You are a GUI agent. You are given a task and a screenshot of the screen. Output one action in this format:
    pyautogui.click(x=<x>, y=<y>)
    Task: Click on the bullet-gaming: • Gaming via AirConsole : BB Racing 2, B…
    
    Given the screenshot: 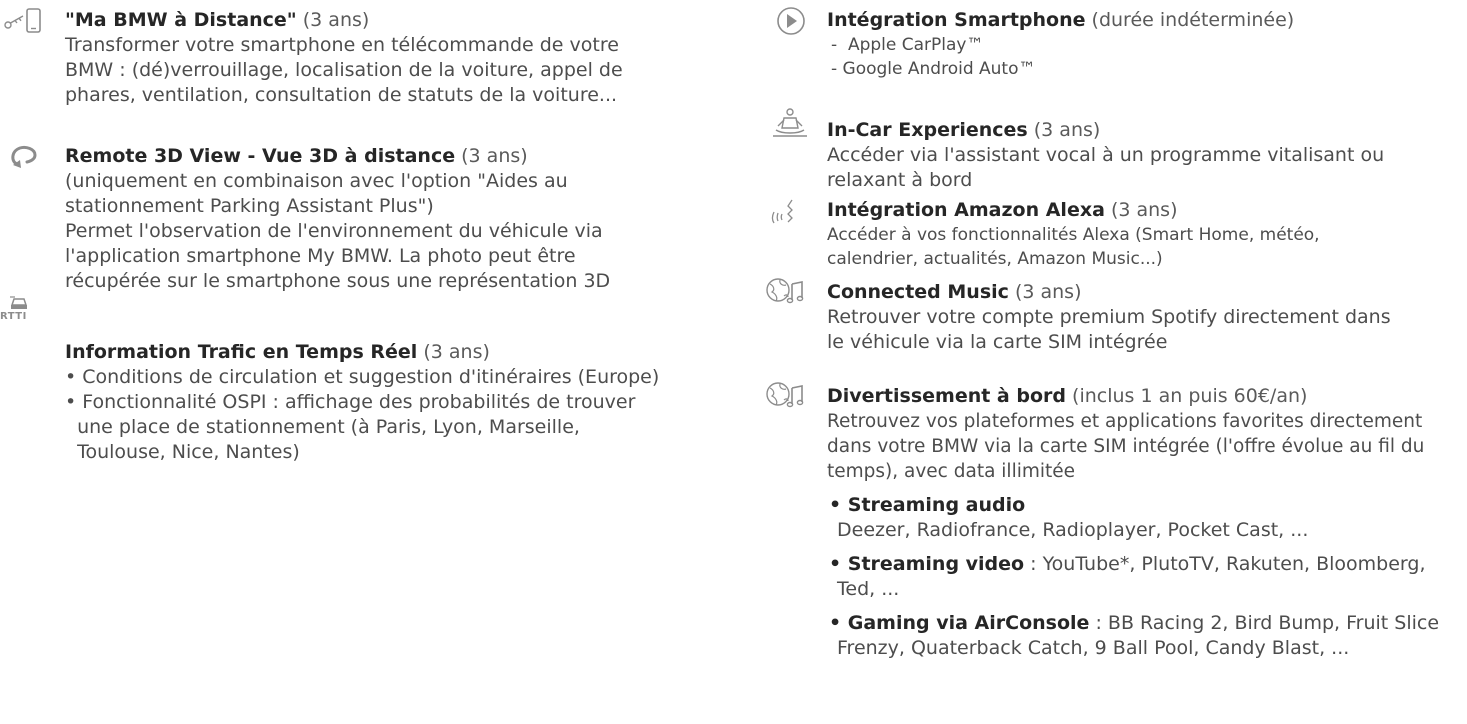 What is the action you would take?
    pyautogui.click(x=1147, y=623)
    